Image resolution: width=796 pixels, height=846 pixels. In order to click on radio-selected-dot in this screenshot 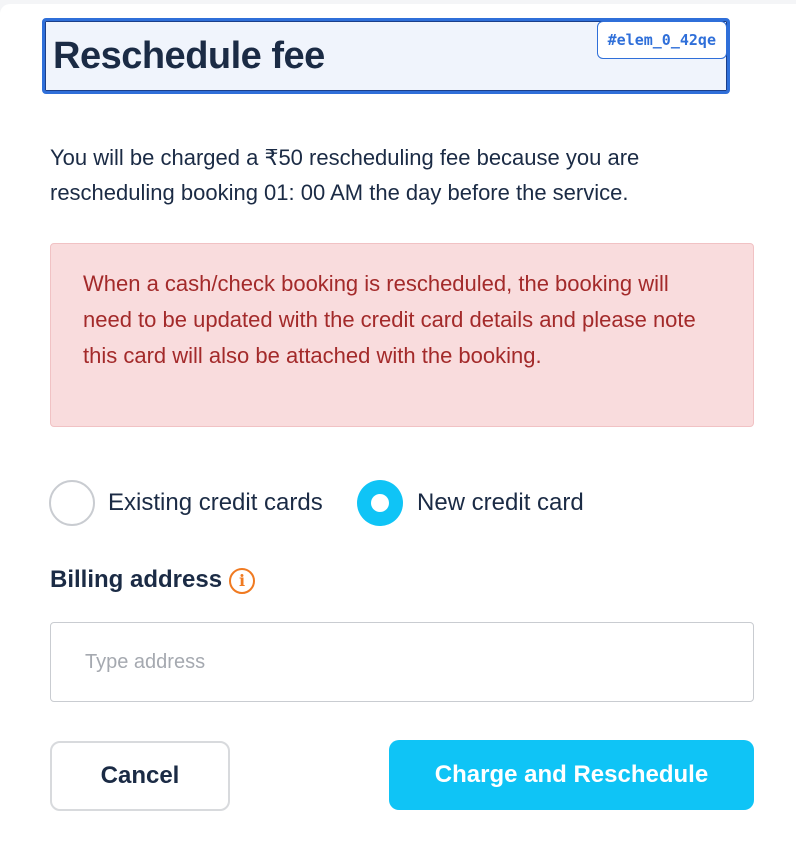, I will do `click(380, 503)`.